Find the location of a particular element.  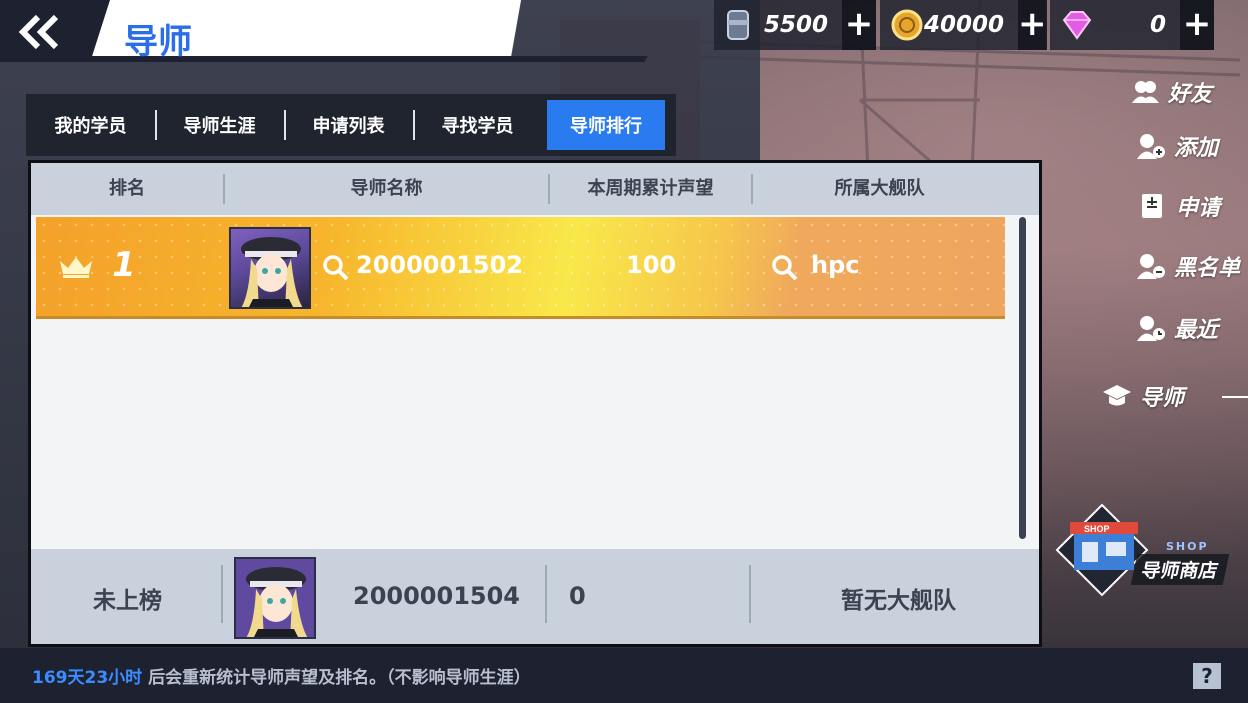

currency-oil: 5500 + is located at coordinates (795, 25).